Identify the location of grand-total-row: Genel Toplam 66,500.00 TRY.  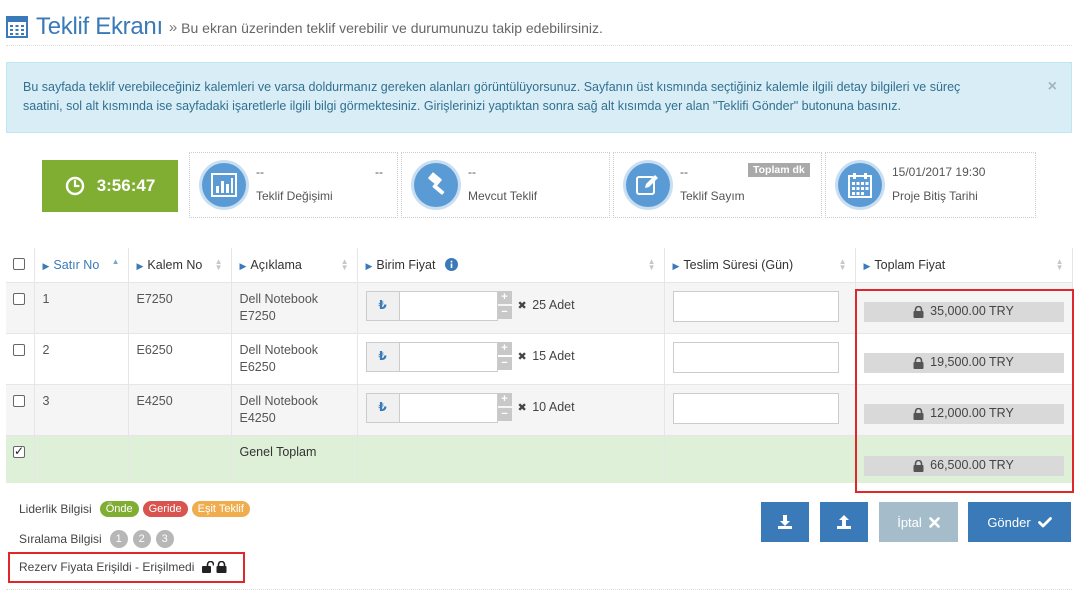
(539, 458).